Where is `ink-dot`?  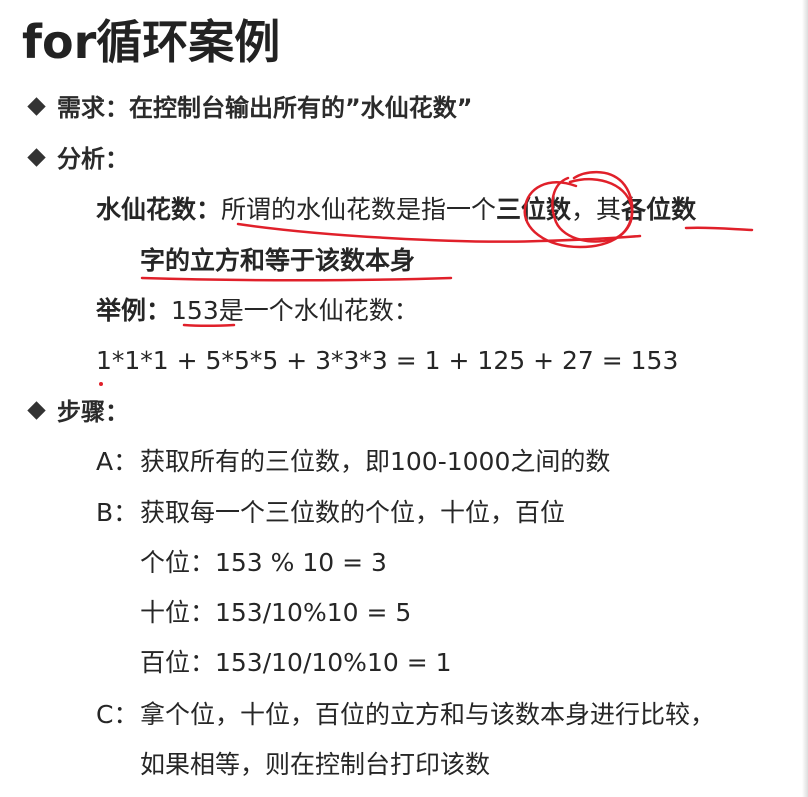 ink-dot is located at coordinates (101, 384).